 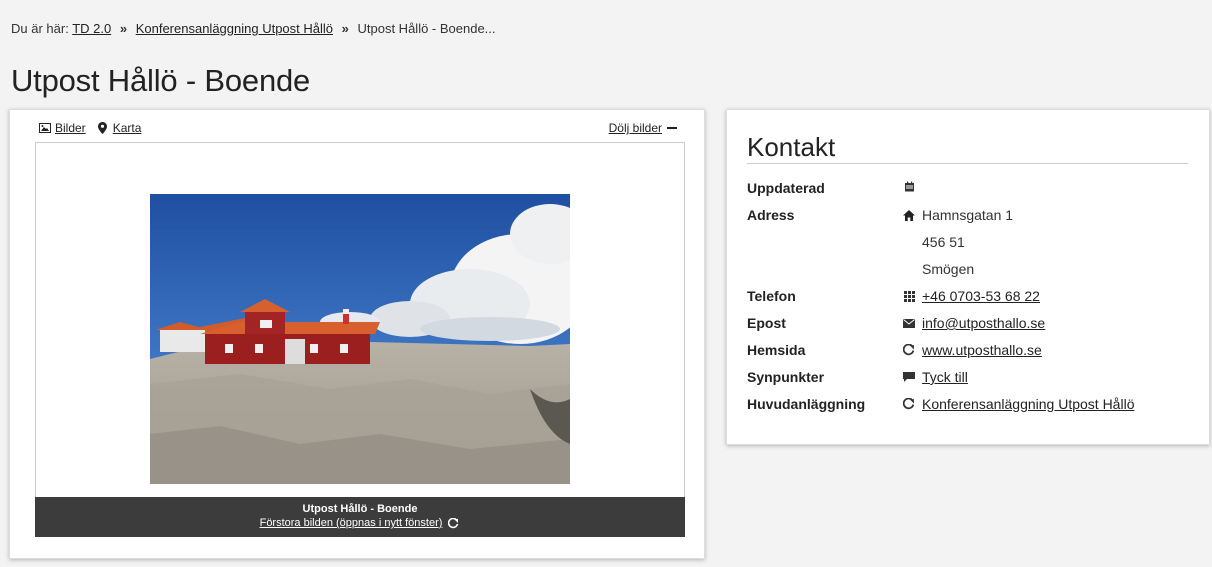 I want to click on contact-title: Kontakt, so click(x=791, y=147).